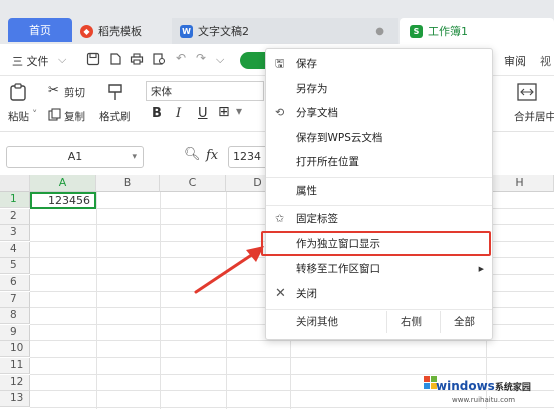  I want to click on pin-icon: ✩, so click(280, 218).